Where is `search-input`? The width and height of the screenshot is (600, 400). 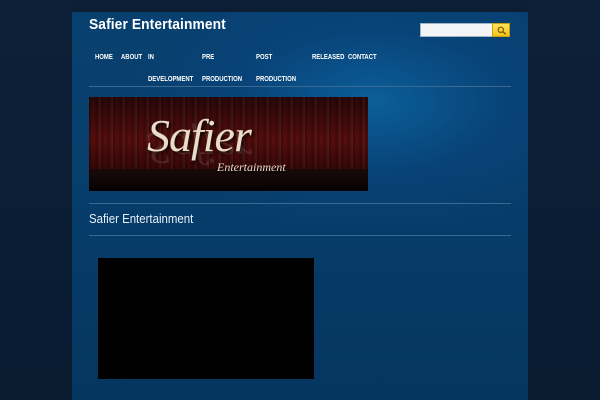 search-input is located at coordinates (460, 30).